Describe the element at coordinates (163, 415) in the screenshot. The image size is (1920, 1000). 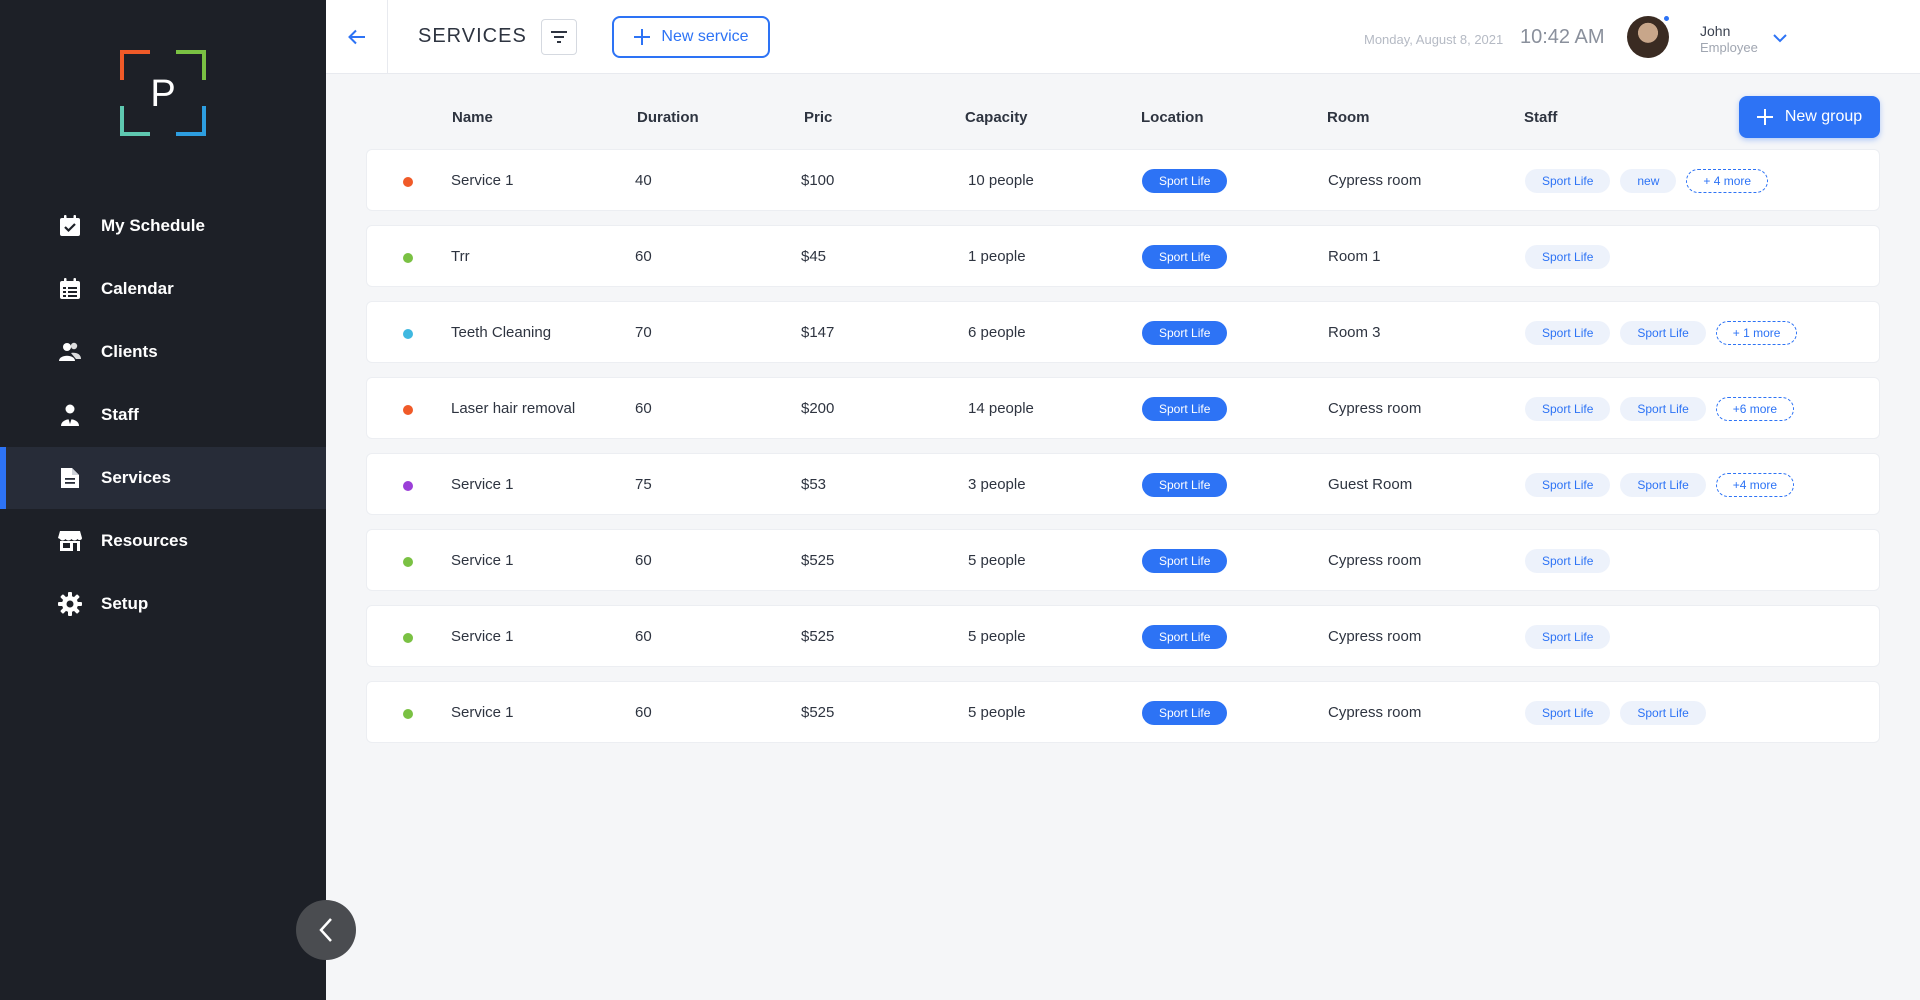
I see `sidebar-item-staff: Staff` at that location.